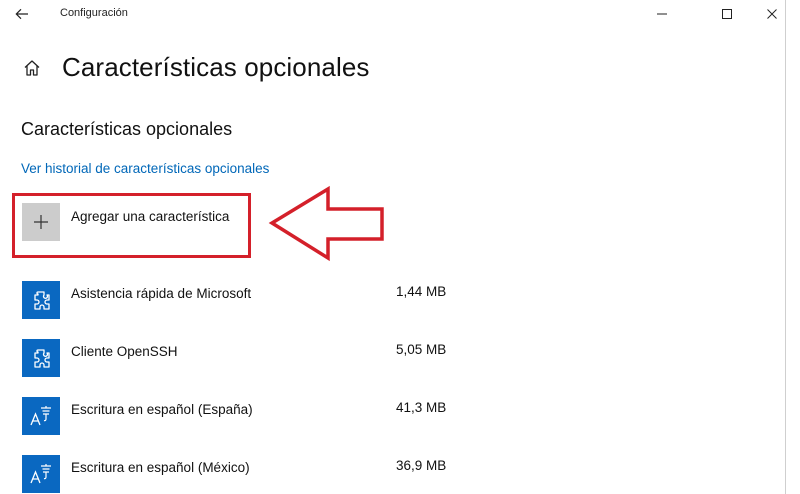 The image size is (800, 494). What do you see at coordinates (216, 67) in the screenshot?
I see `page-title: Características opcionales` at bounding box center [216, 67].